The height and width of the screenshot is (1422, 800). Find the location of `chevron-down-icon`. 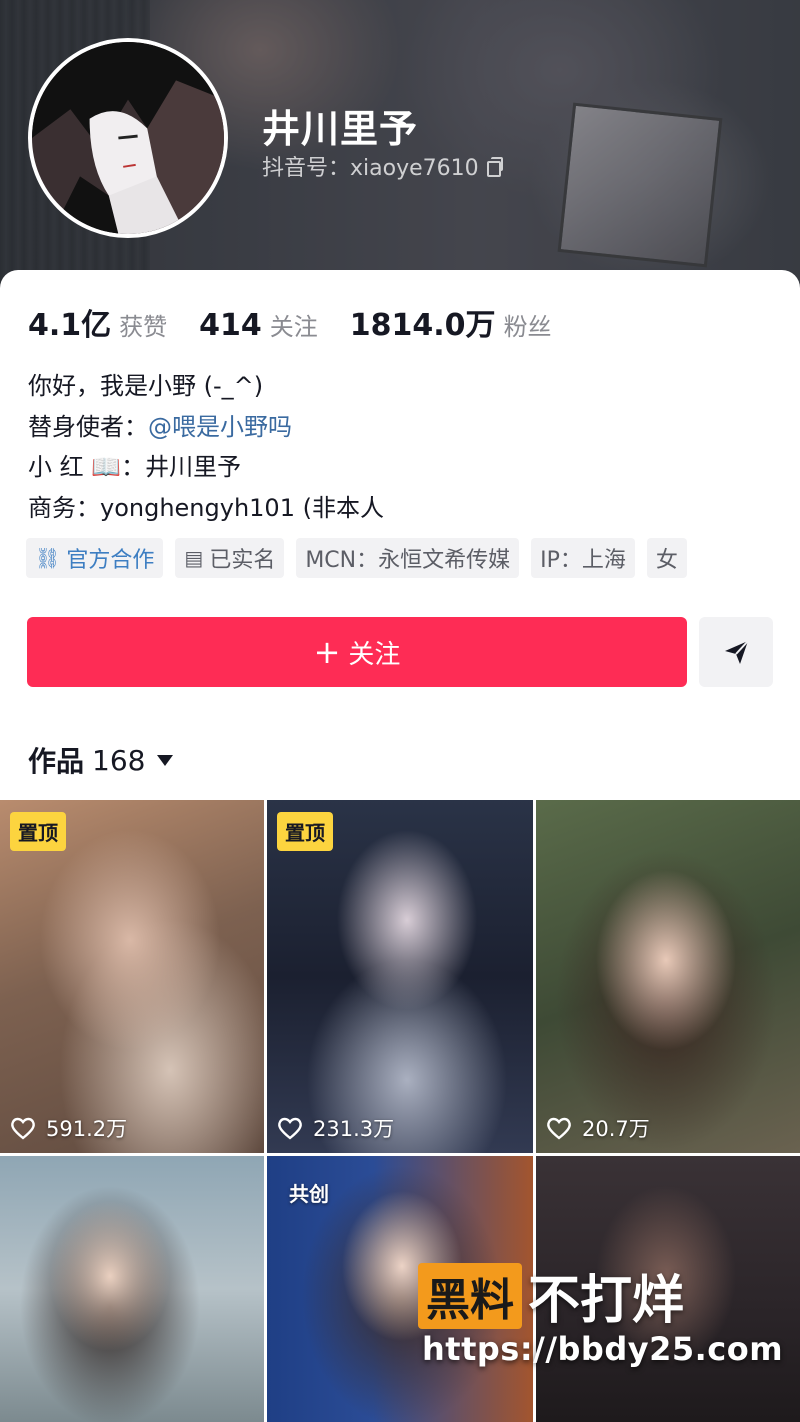

chevron-down-icon is located at coordinates (165, 760).